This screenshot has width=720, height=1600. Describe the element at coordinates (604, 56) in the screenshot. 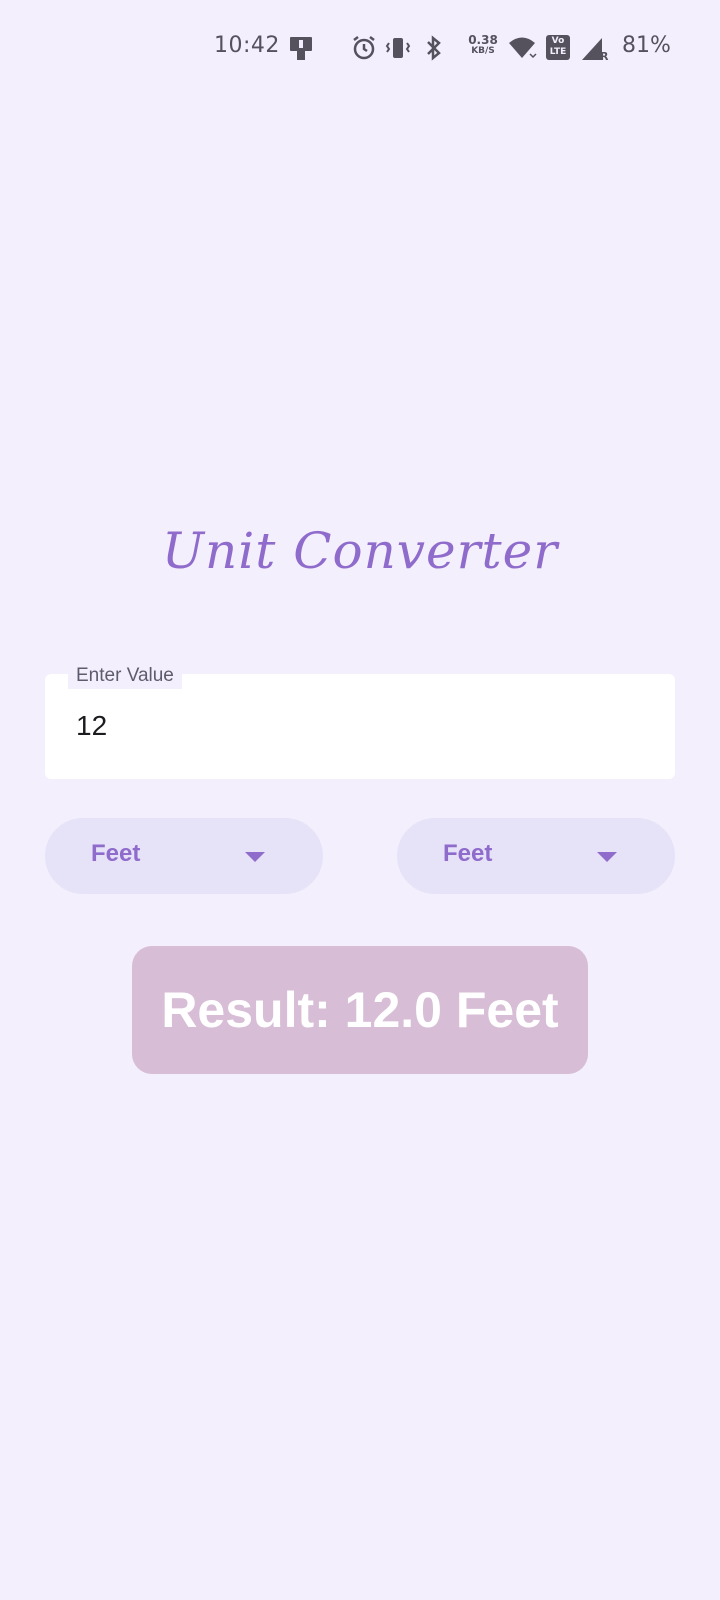

I see `signal-roaming-tag: R` at that location.